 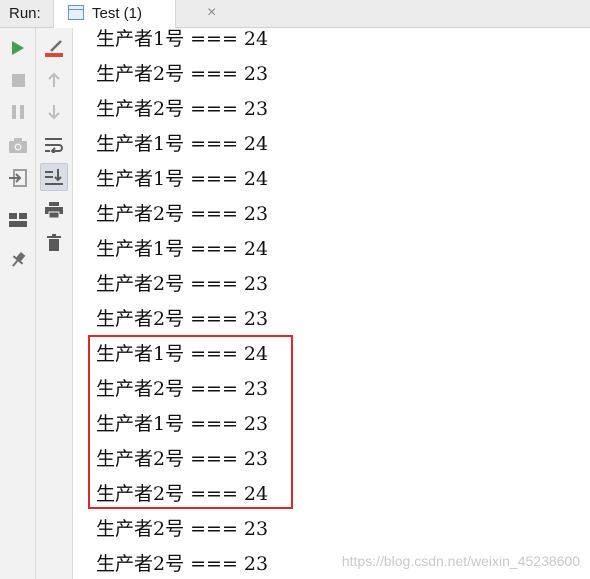 I want to click on tab-test: Test (1) ×, so click(x=134, y=14).